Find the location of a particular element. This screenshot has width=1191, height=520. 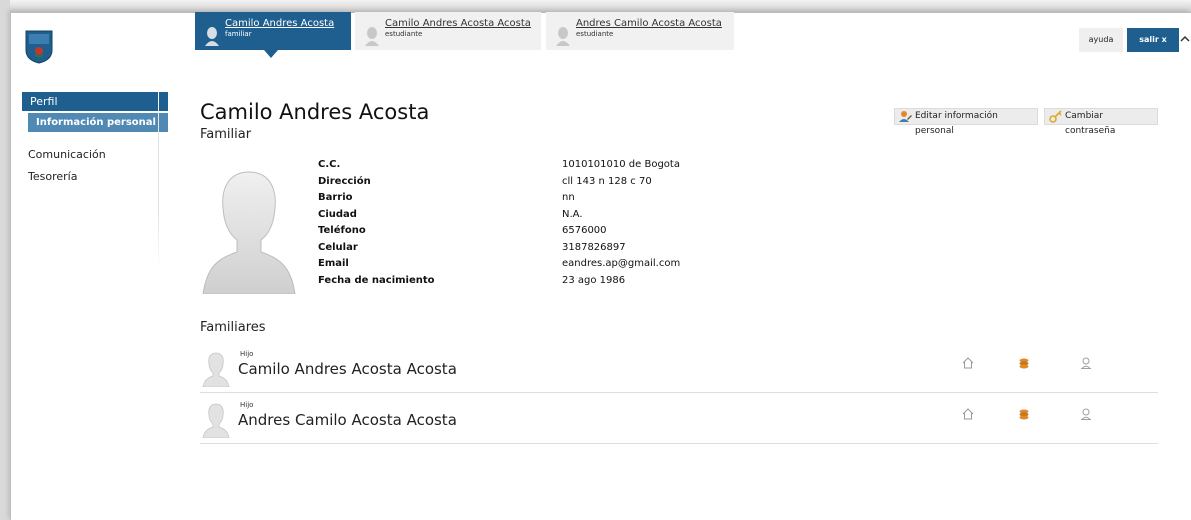

chevron-up-icon is located at coordinates (1185, 39).